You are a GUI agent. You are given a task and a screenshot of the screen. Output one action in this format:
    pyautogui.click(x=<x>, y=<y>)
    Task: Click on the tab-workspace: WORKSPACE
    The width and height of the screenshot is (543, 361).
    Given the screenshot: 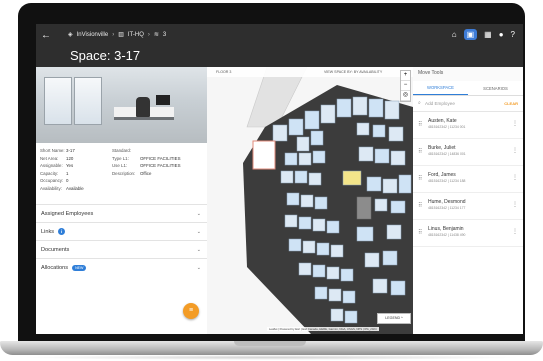 What is the action you would take?
    pyautogui.click(x=440, y=88)
    